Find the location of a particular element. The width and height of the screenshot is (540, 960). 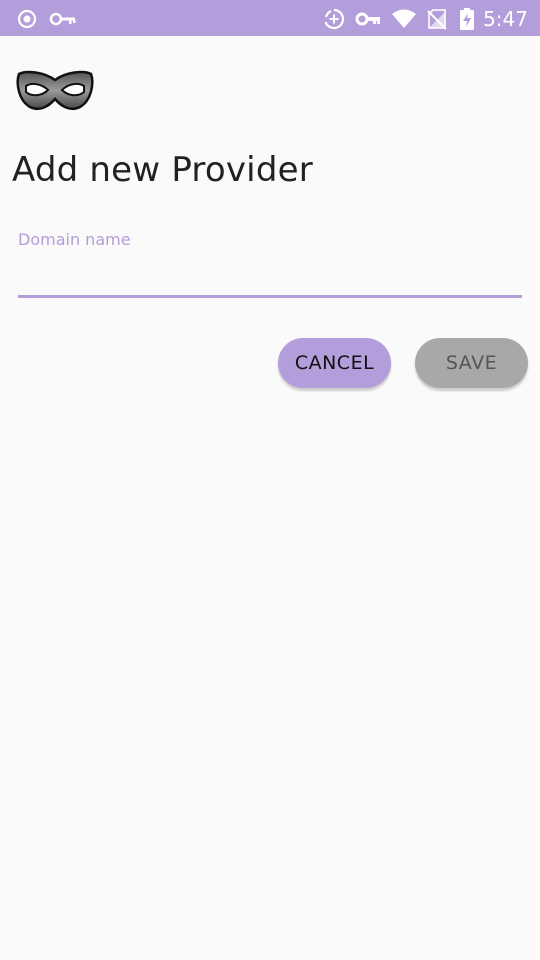

key-icon is located at coordinates (62, 19).